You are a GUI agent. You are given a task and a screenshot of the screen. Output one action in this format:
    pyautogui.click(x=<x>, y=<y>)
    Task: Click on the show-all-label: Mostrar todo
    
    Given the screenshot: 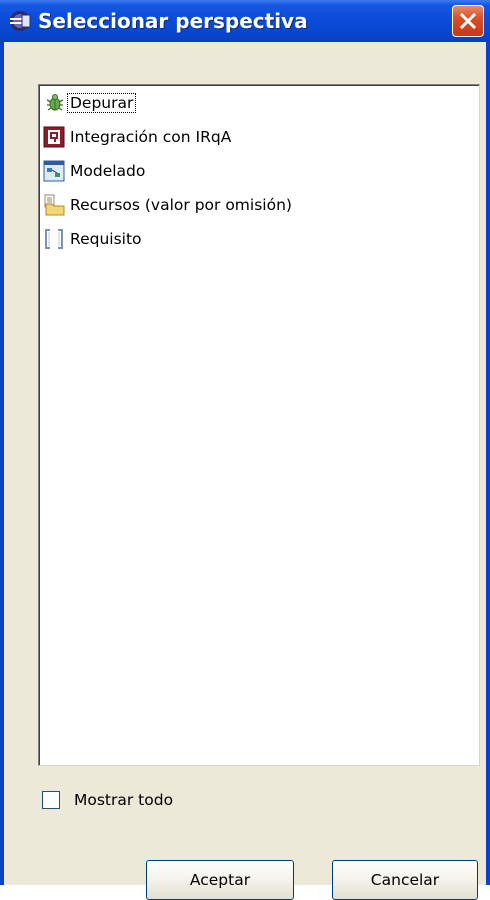 What is the action you would take?
    pyautogui.click(x=123, y=800)
    